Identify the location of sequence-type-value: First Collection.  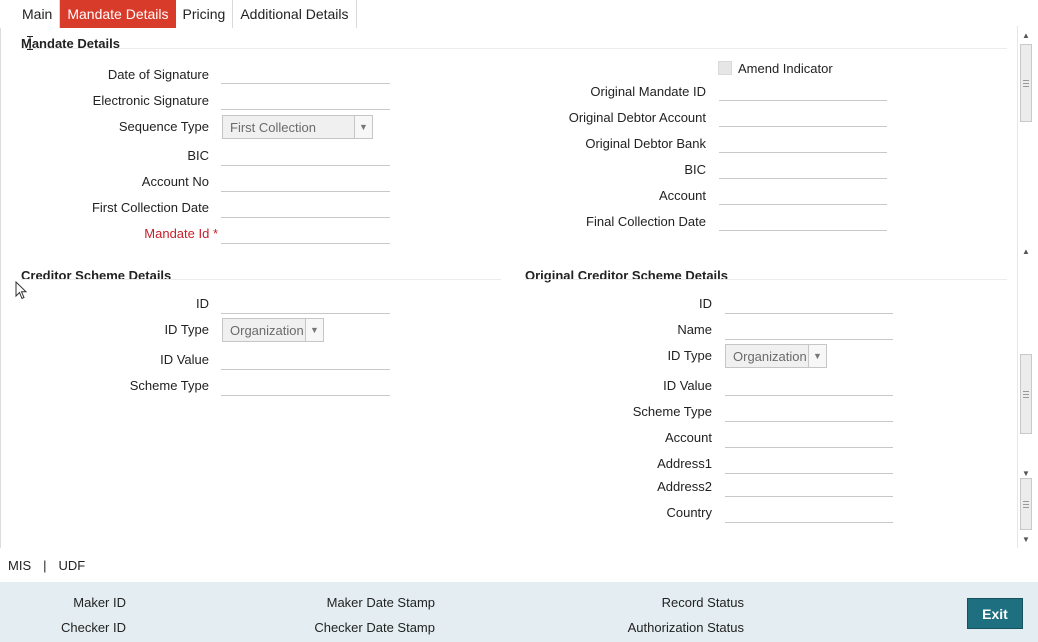
(273, 127).